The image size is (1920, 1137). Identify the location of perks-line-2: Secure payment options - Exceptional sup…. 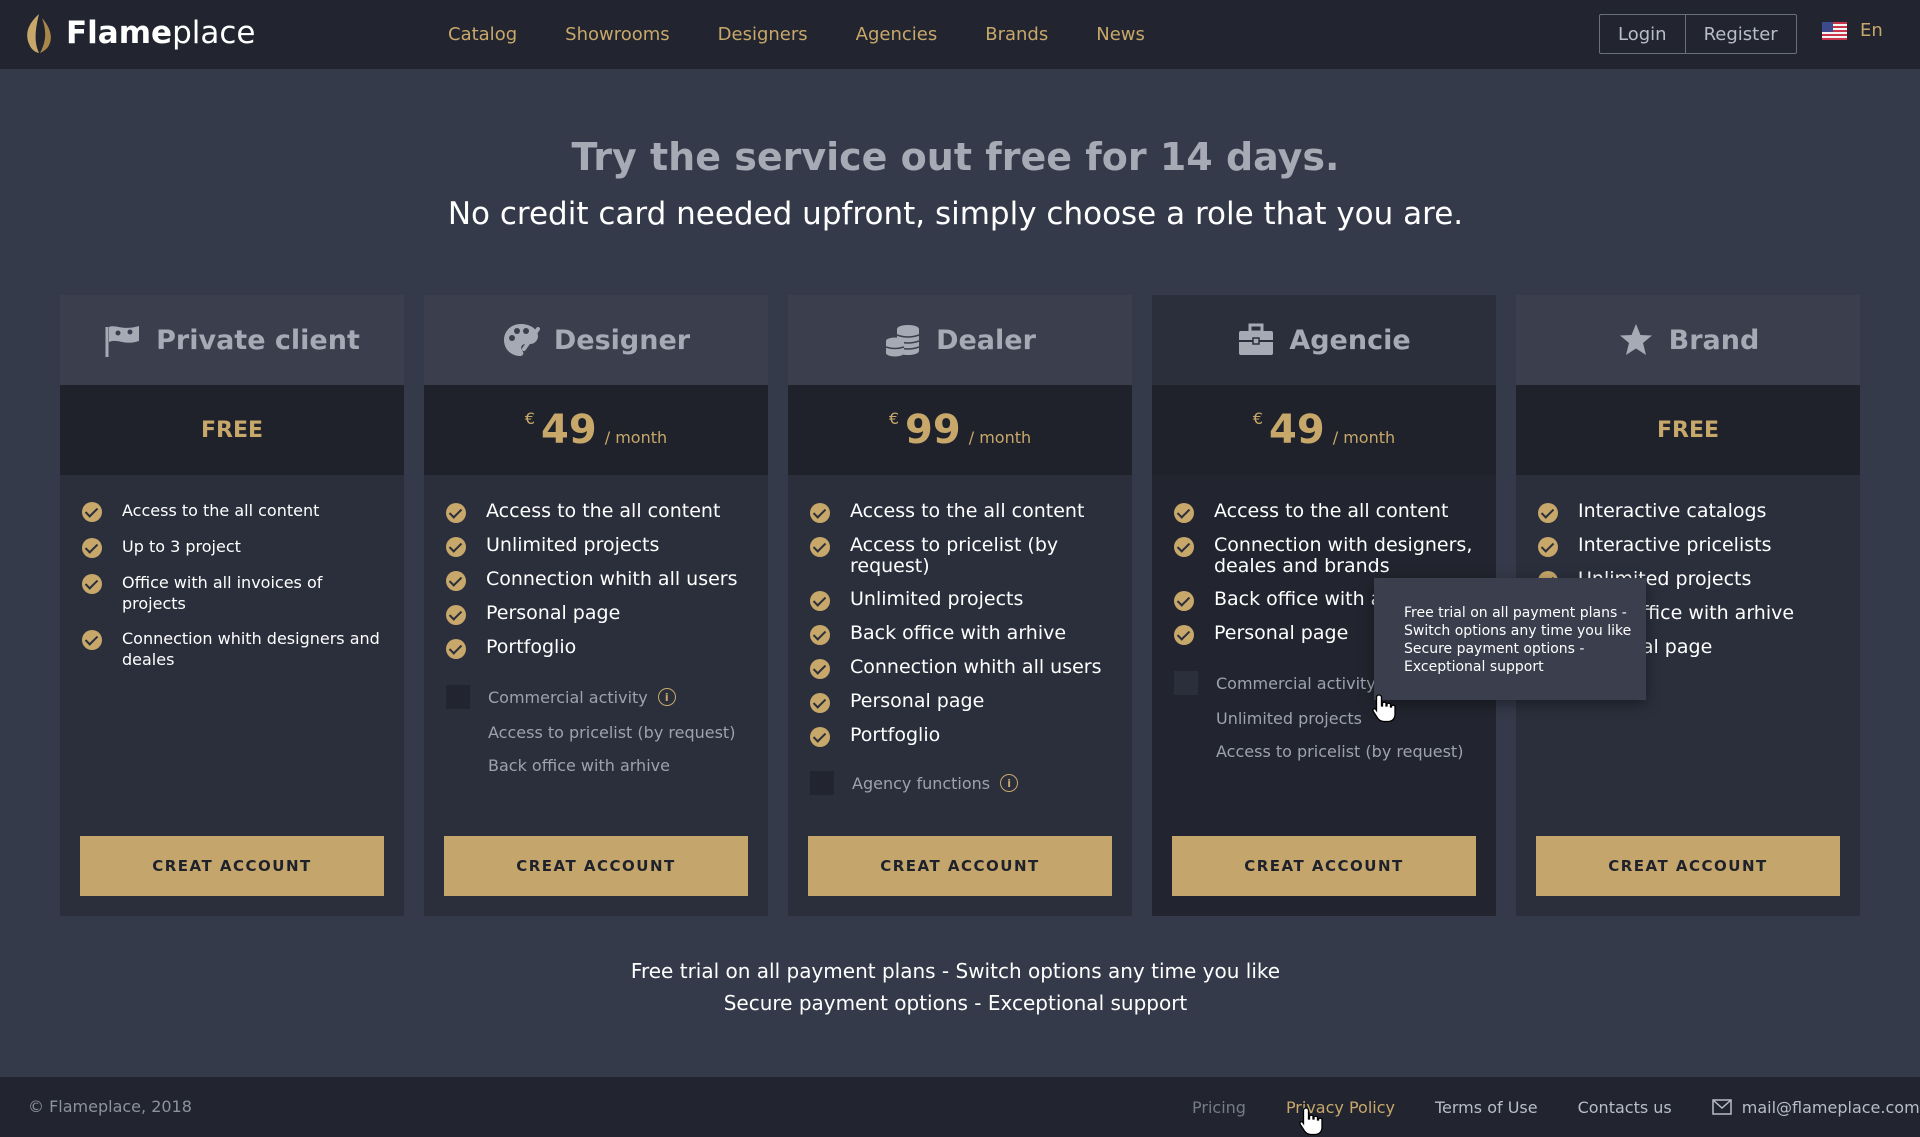
(955, 1003).